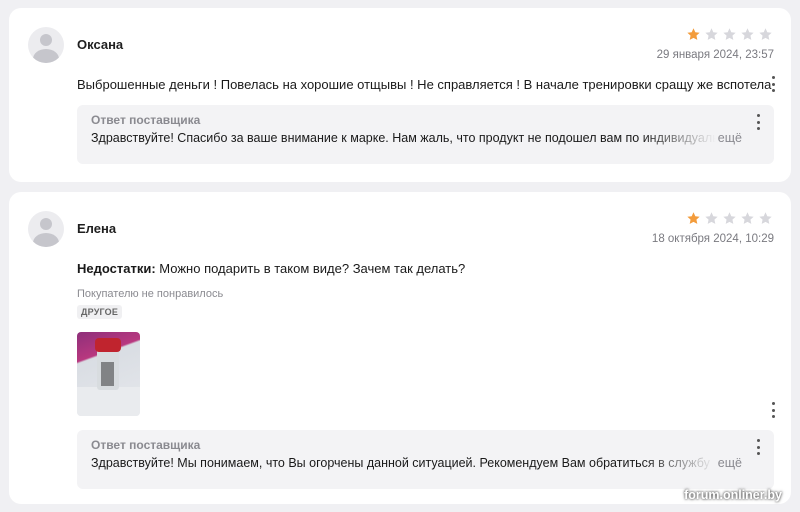 Image resolution: width=800 pixels, height=512 pixels. Describe the element at coordinates (97, 228) in the screenshot. I see `review-author: Елена` at that location.